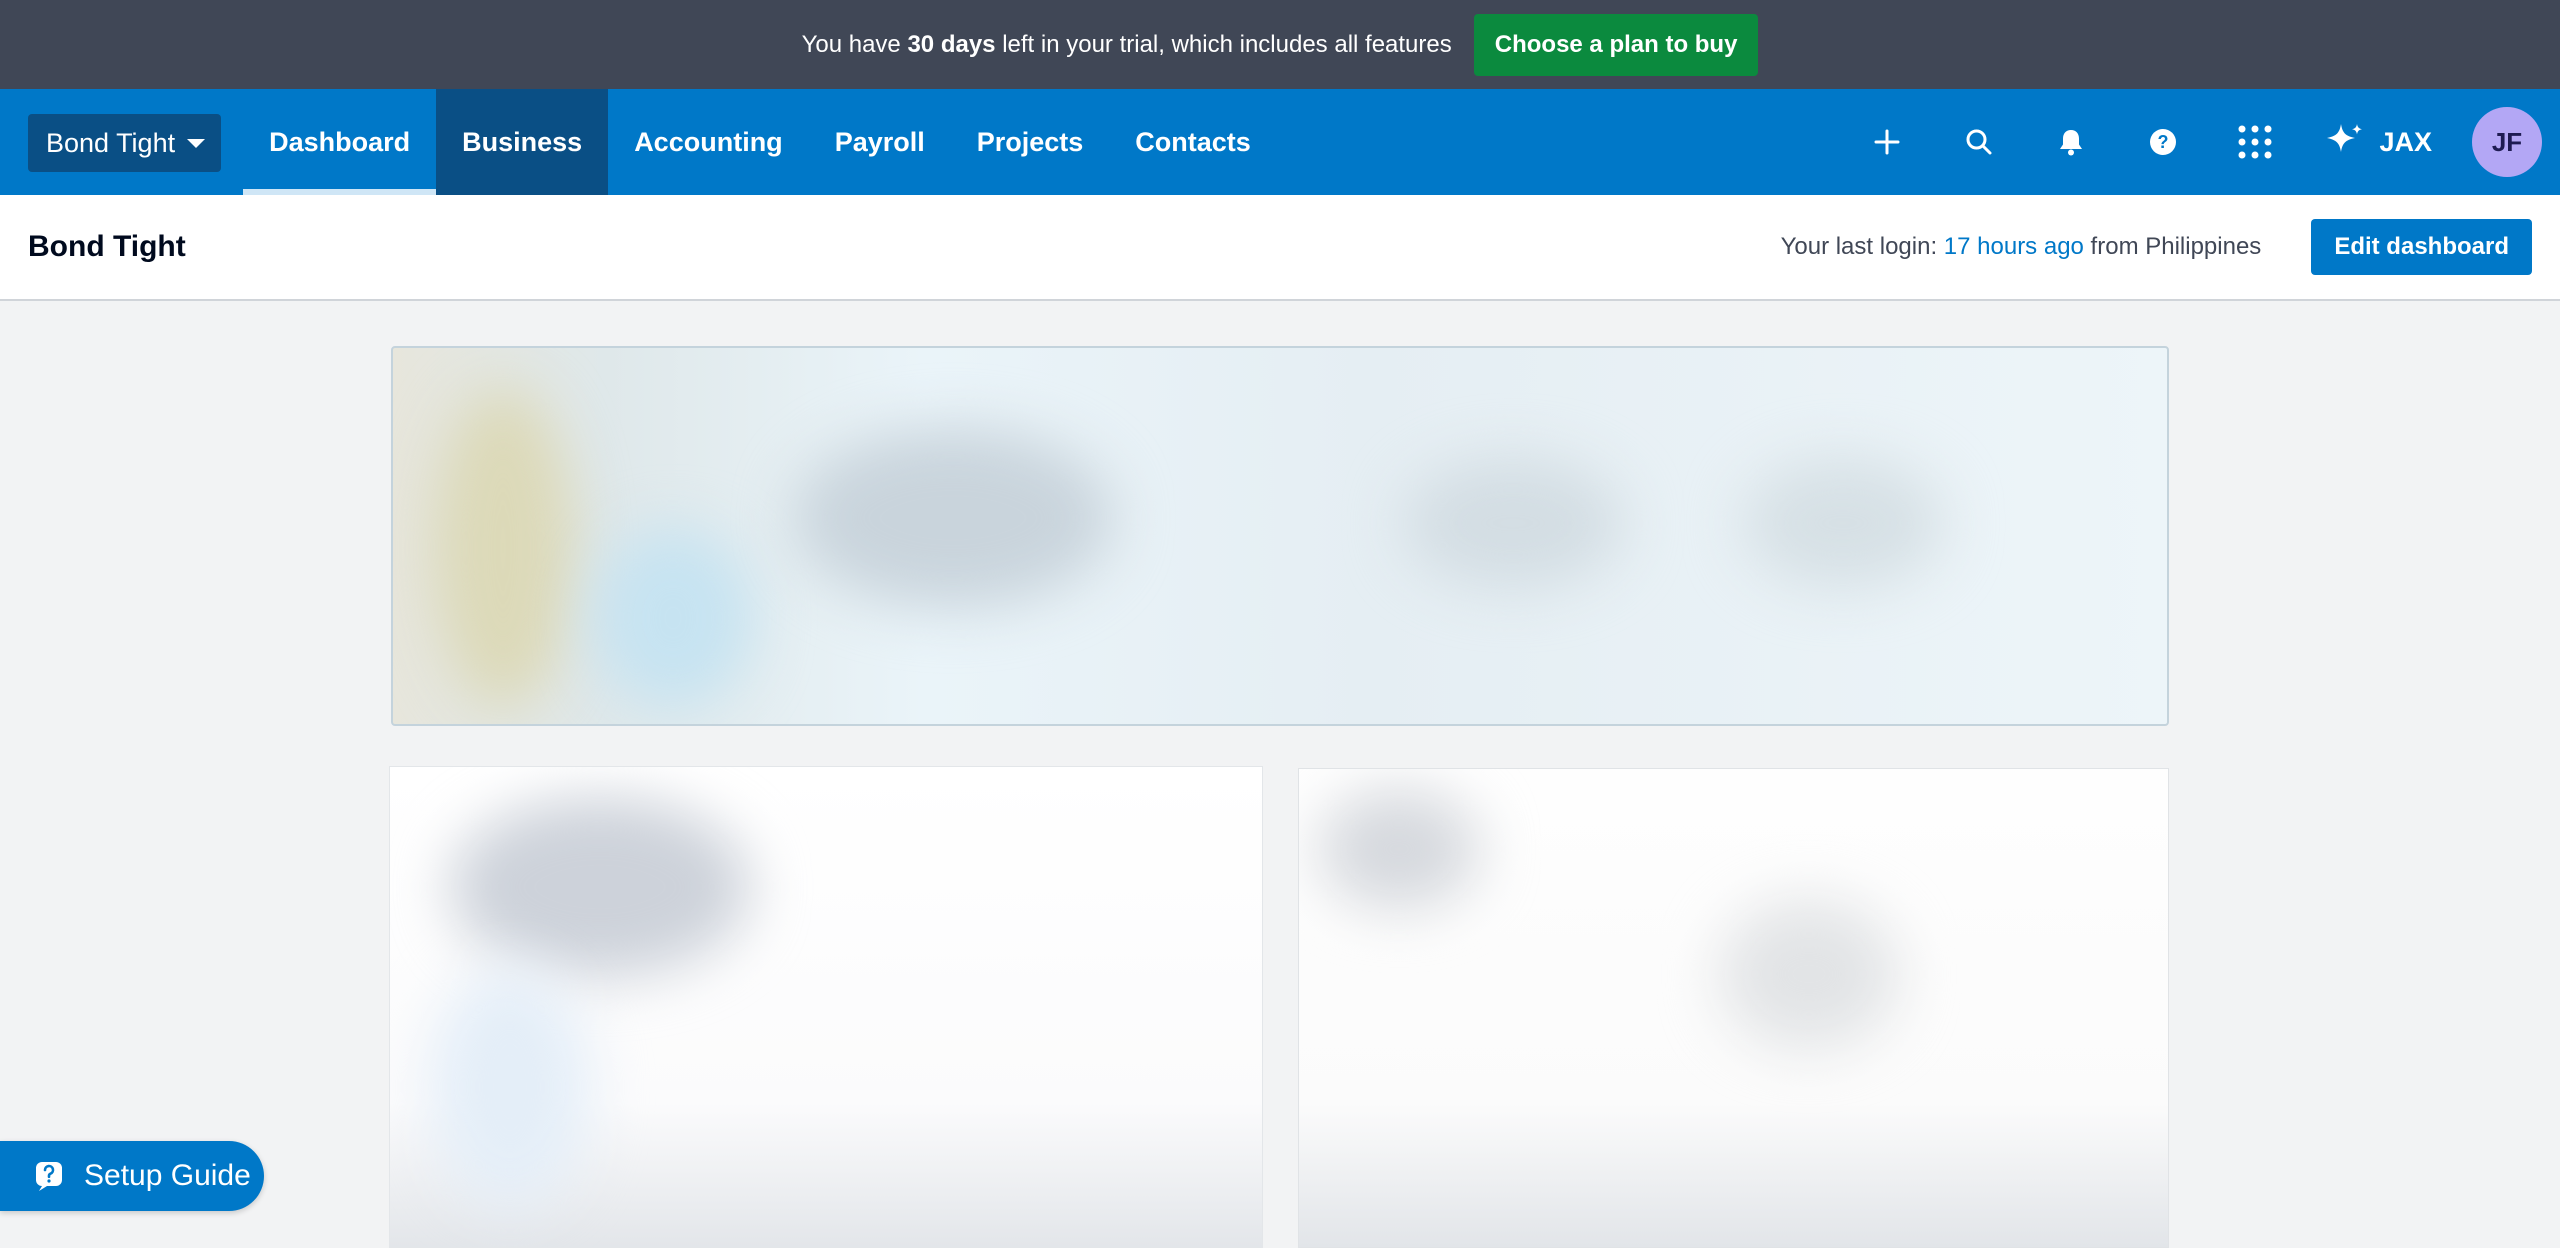 This screenshot has width=2560, height=1248. What do you see at coordinates (49, 1176) in the screenshot?
I see `chat-guide-icon` at bounding box center [49, 1176].